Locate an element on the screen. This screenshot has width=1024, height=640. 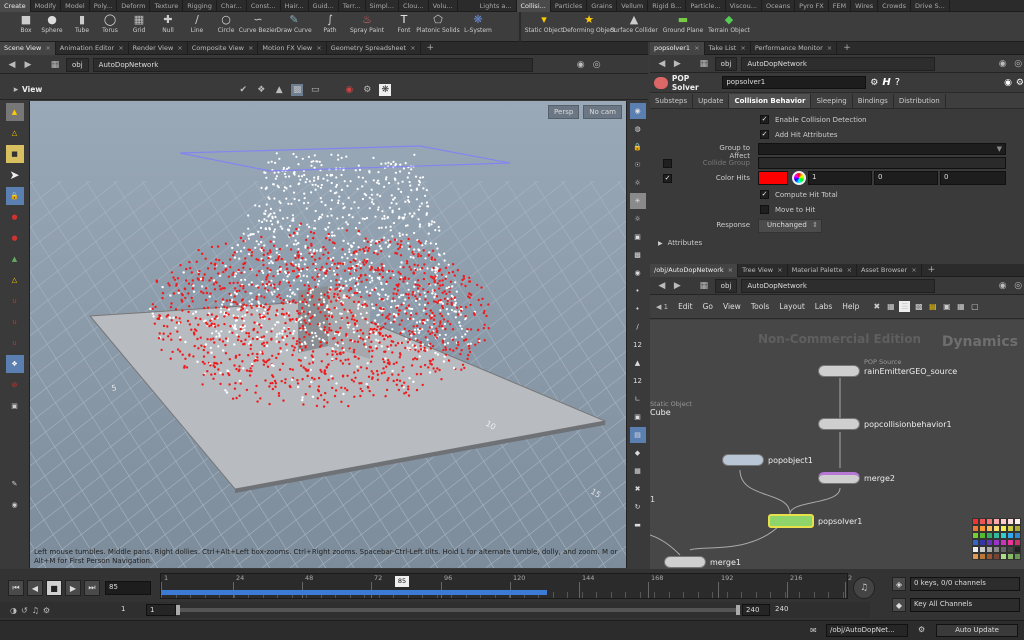
network-view-icon: ✖ is located at coordinates (876, 306).